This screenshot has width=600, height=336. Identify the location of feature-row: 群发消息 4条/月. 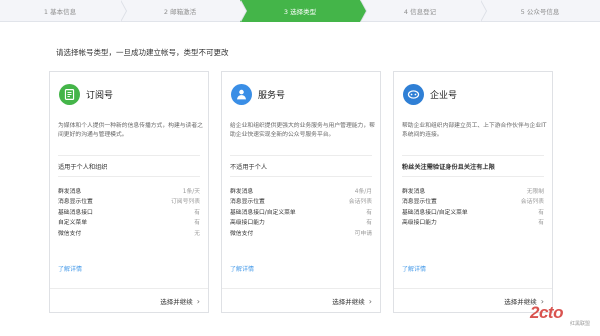
(301, 190).